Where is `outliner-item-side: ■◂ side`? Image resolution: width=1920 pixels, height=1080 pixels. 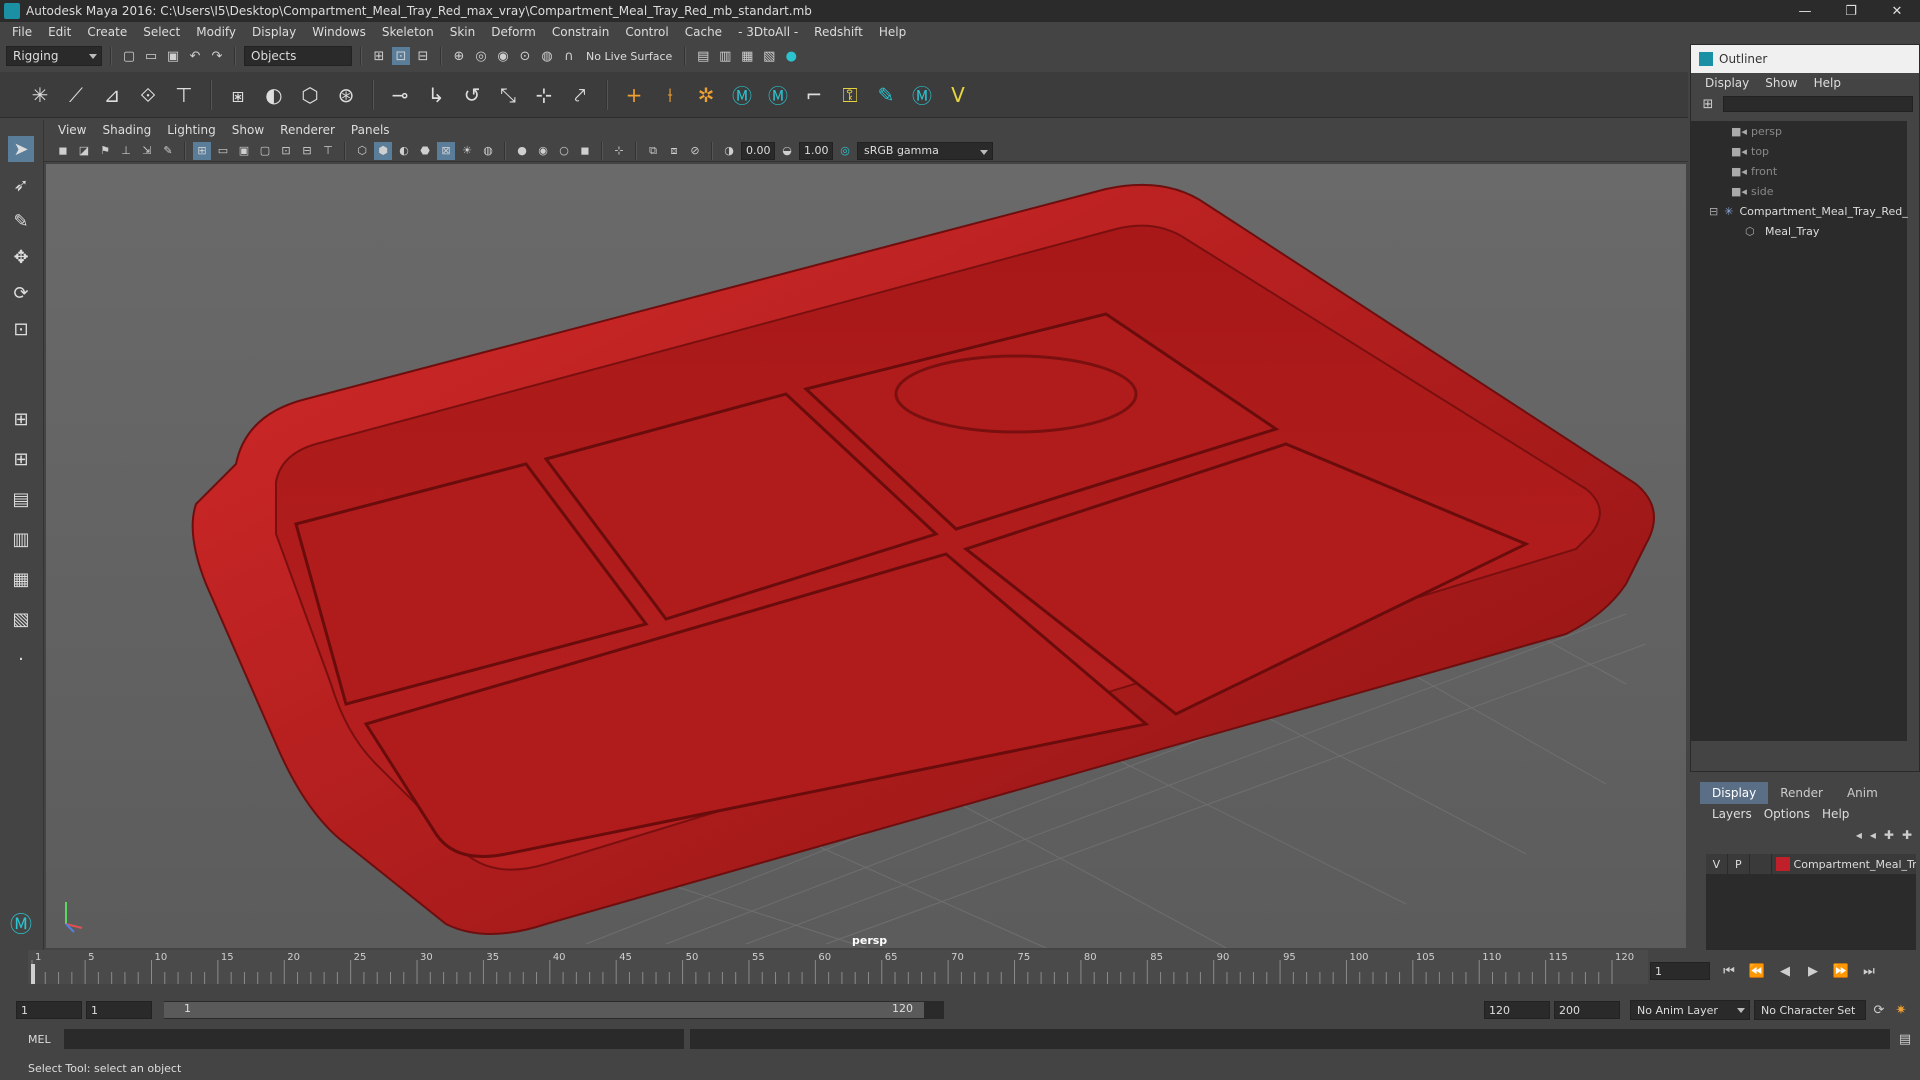
outliner-item-side: ■◂ side is located at coordinates (1799, 191).